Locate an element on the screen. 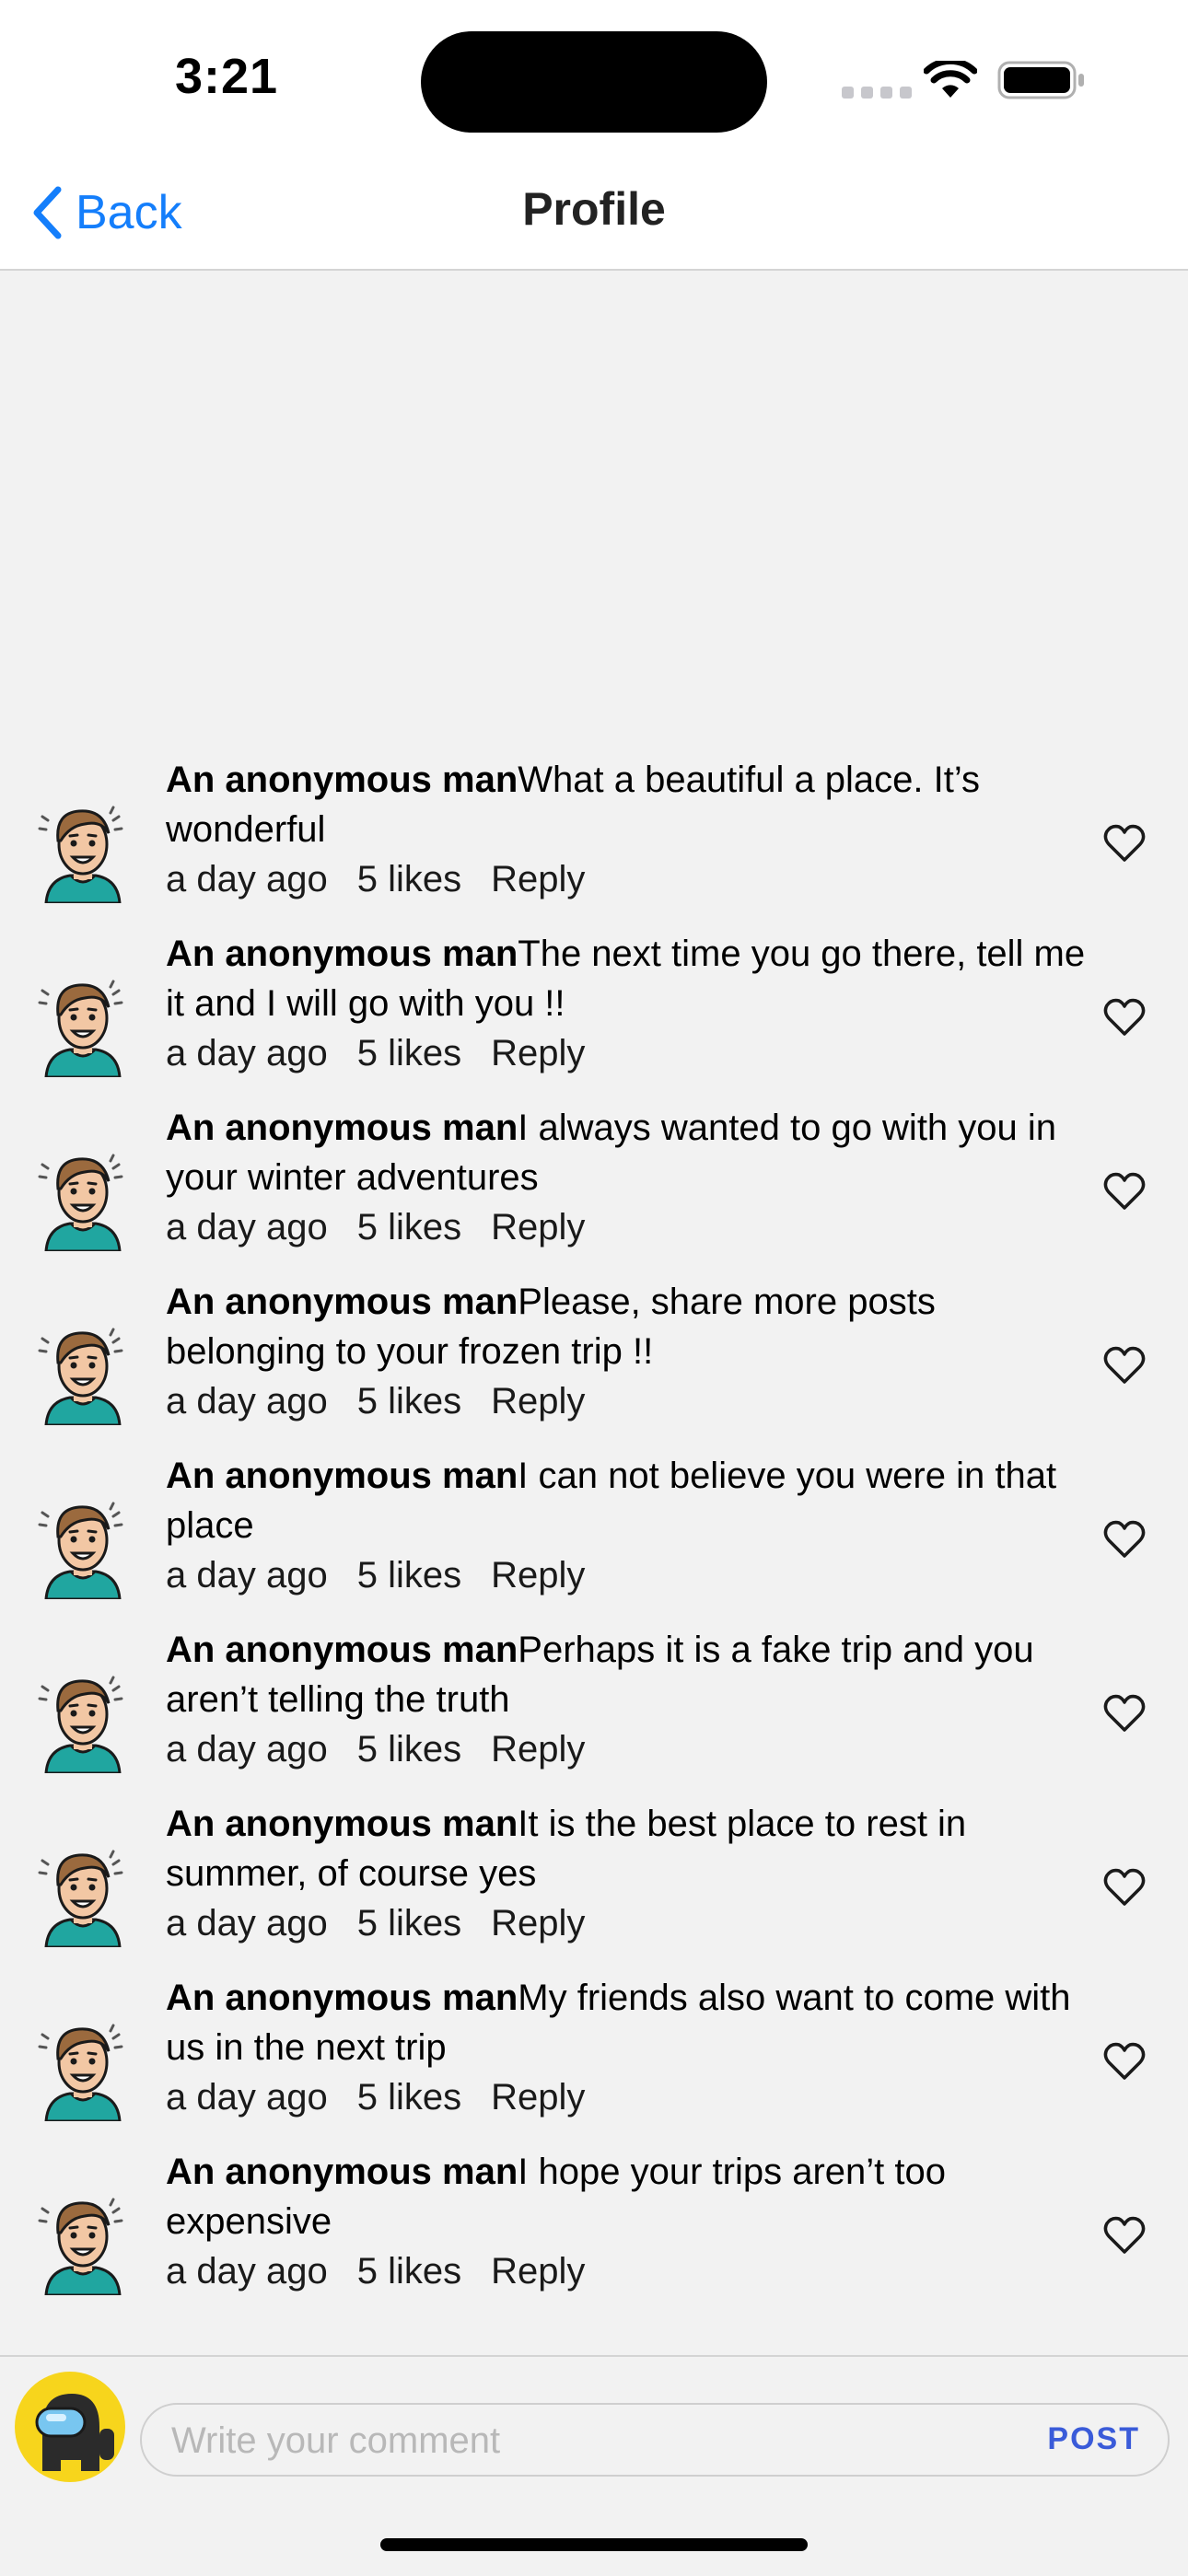 This screenshot has width=1188, height=2576. wifi-icon is located at coordinates (951, 79).